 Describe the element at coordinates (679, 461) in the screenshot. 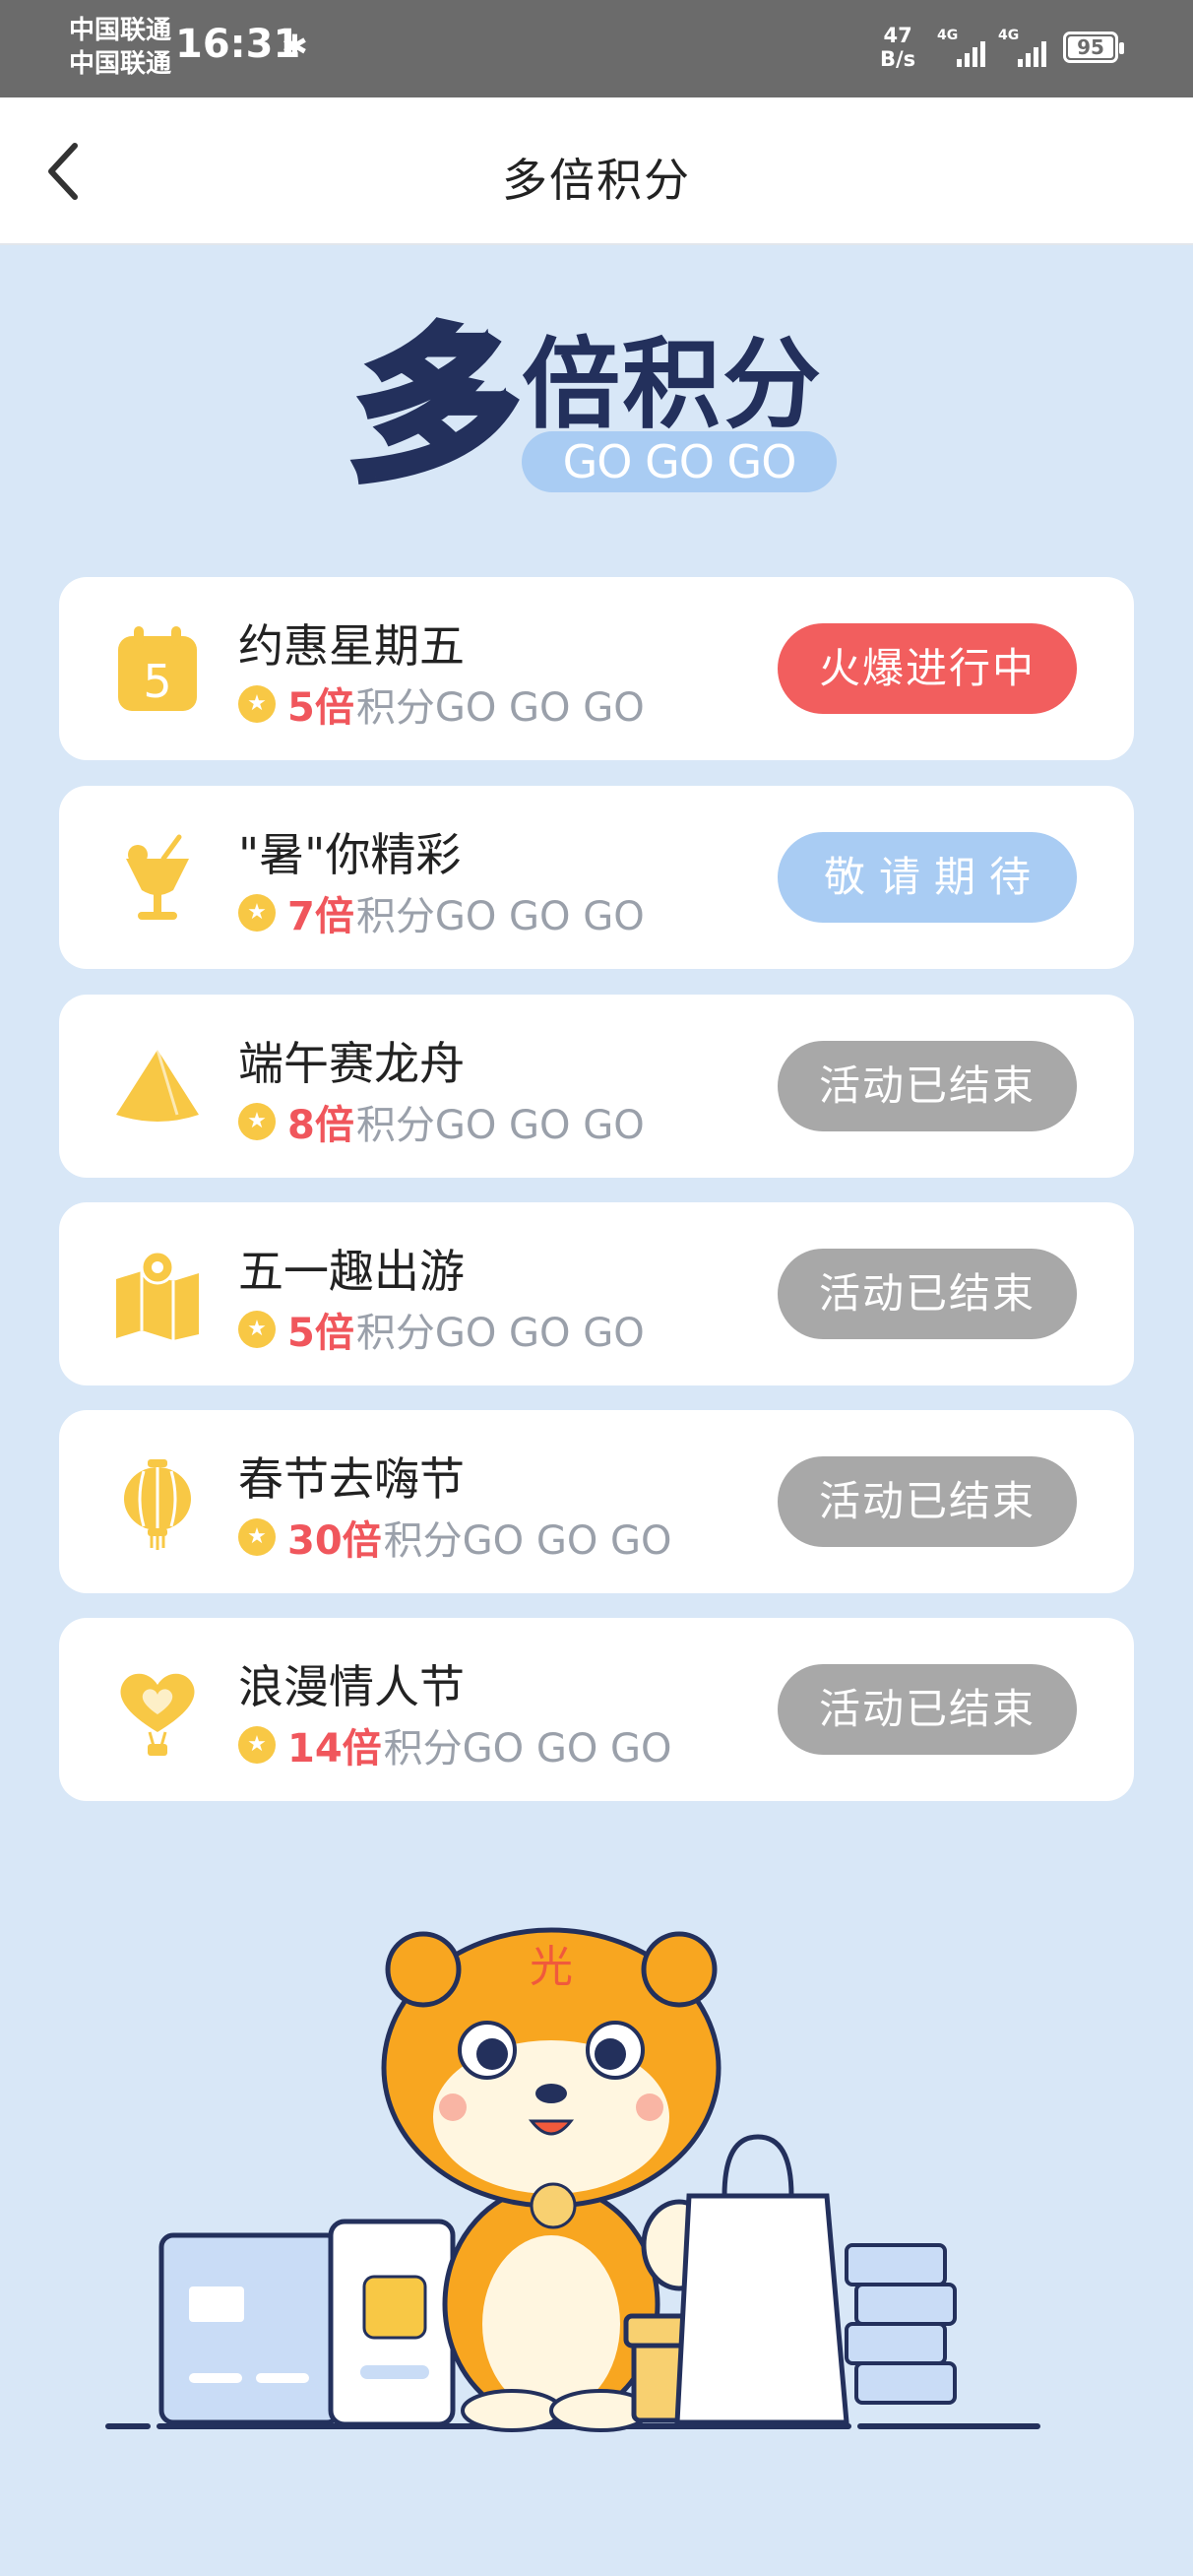

I see `banner-tagline: GO GO GO` at that location.